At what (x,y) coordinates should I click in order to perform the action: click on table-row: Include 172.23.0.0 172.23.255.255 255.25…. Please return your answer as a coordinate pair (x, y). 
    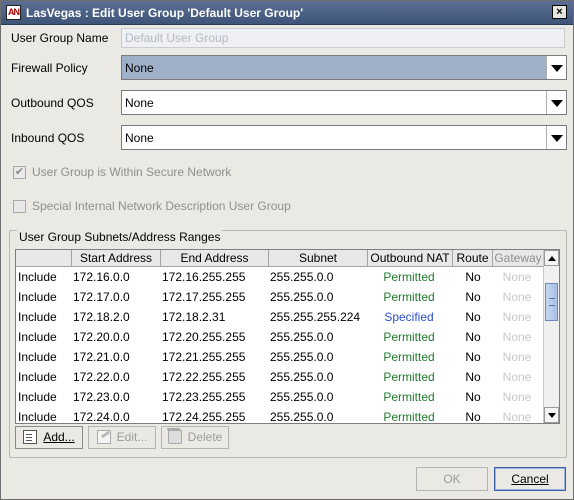
    Looking at the image, I should click on (280, 397).